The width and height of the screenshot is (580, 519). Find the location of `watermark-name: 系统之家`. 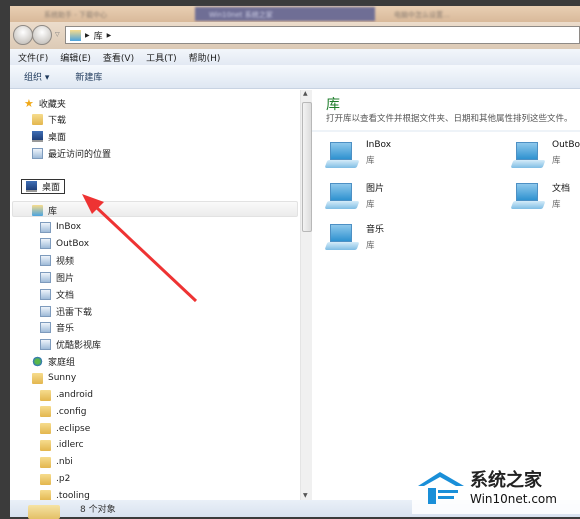

watermark-name: 系统之家 is located at coordinates (506, 480).